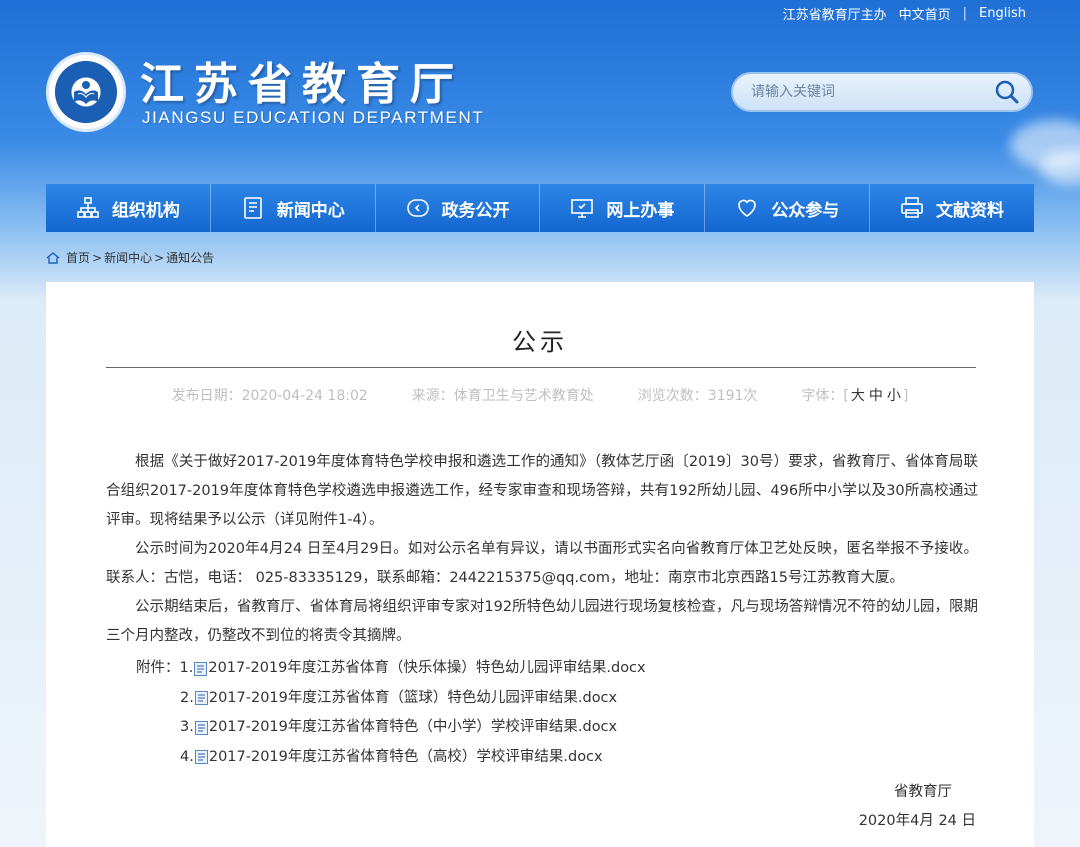 This screenshot has width=1080, height=847. What do you see at coordinates (310, 210) in the screenshot?
I see `nav-label: 新闻中心` at bounding box center [310, 210].